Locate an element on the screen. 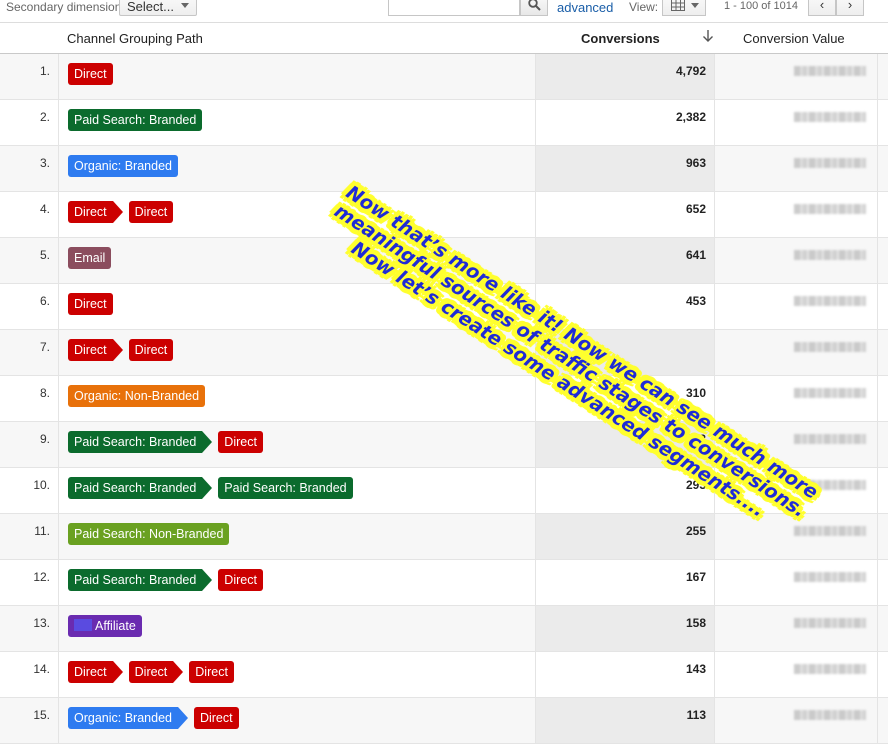 Image resolution: width=888 pixels, height=744 pixels. conversions-cell: 167 is located at coordinates (625, 582).